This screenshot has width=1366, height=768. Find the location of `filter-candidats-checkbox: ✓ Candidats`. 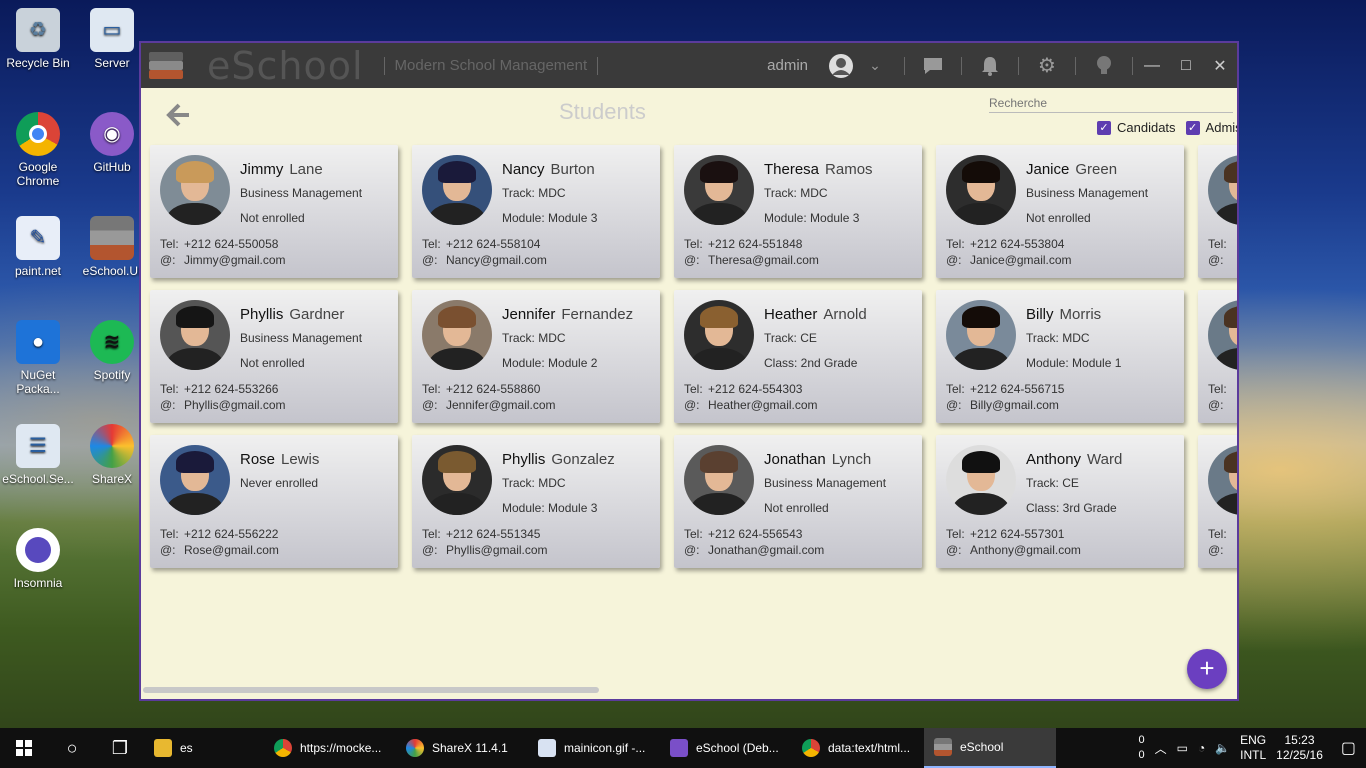

filter-candidats-checkbox: ✓ Candidats is located at coordinates (1136, 127).